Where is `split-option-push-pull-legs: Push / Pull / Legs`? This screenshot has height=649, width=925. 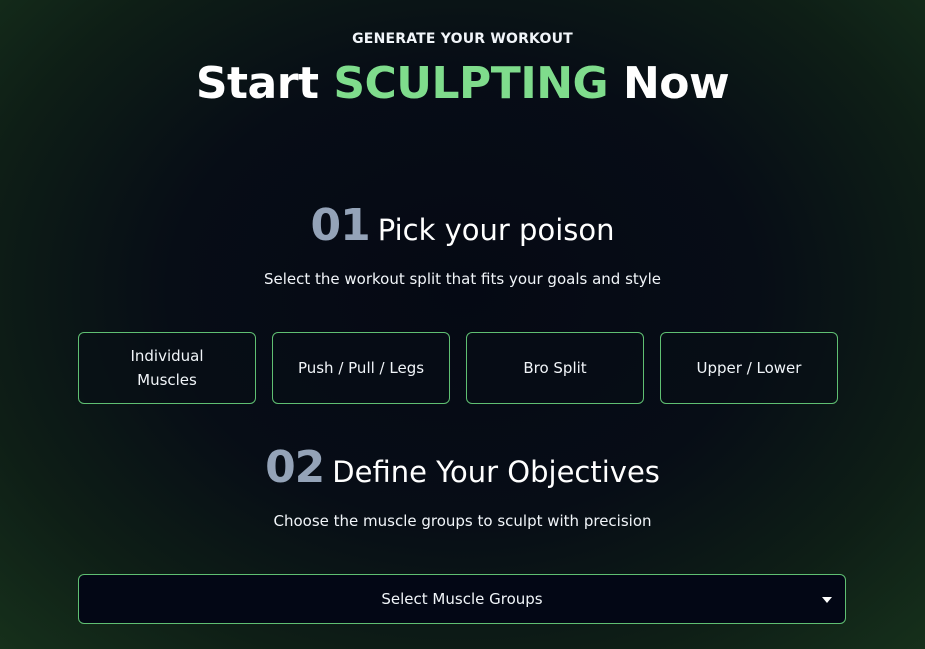
split-option-push-pull-legs: Push / Pull / Legs is located at coordinates (361, 368).